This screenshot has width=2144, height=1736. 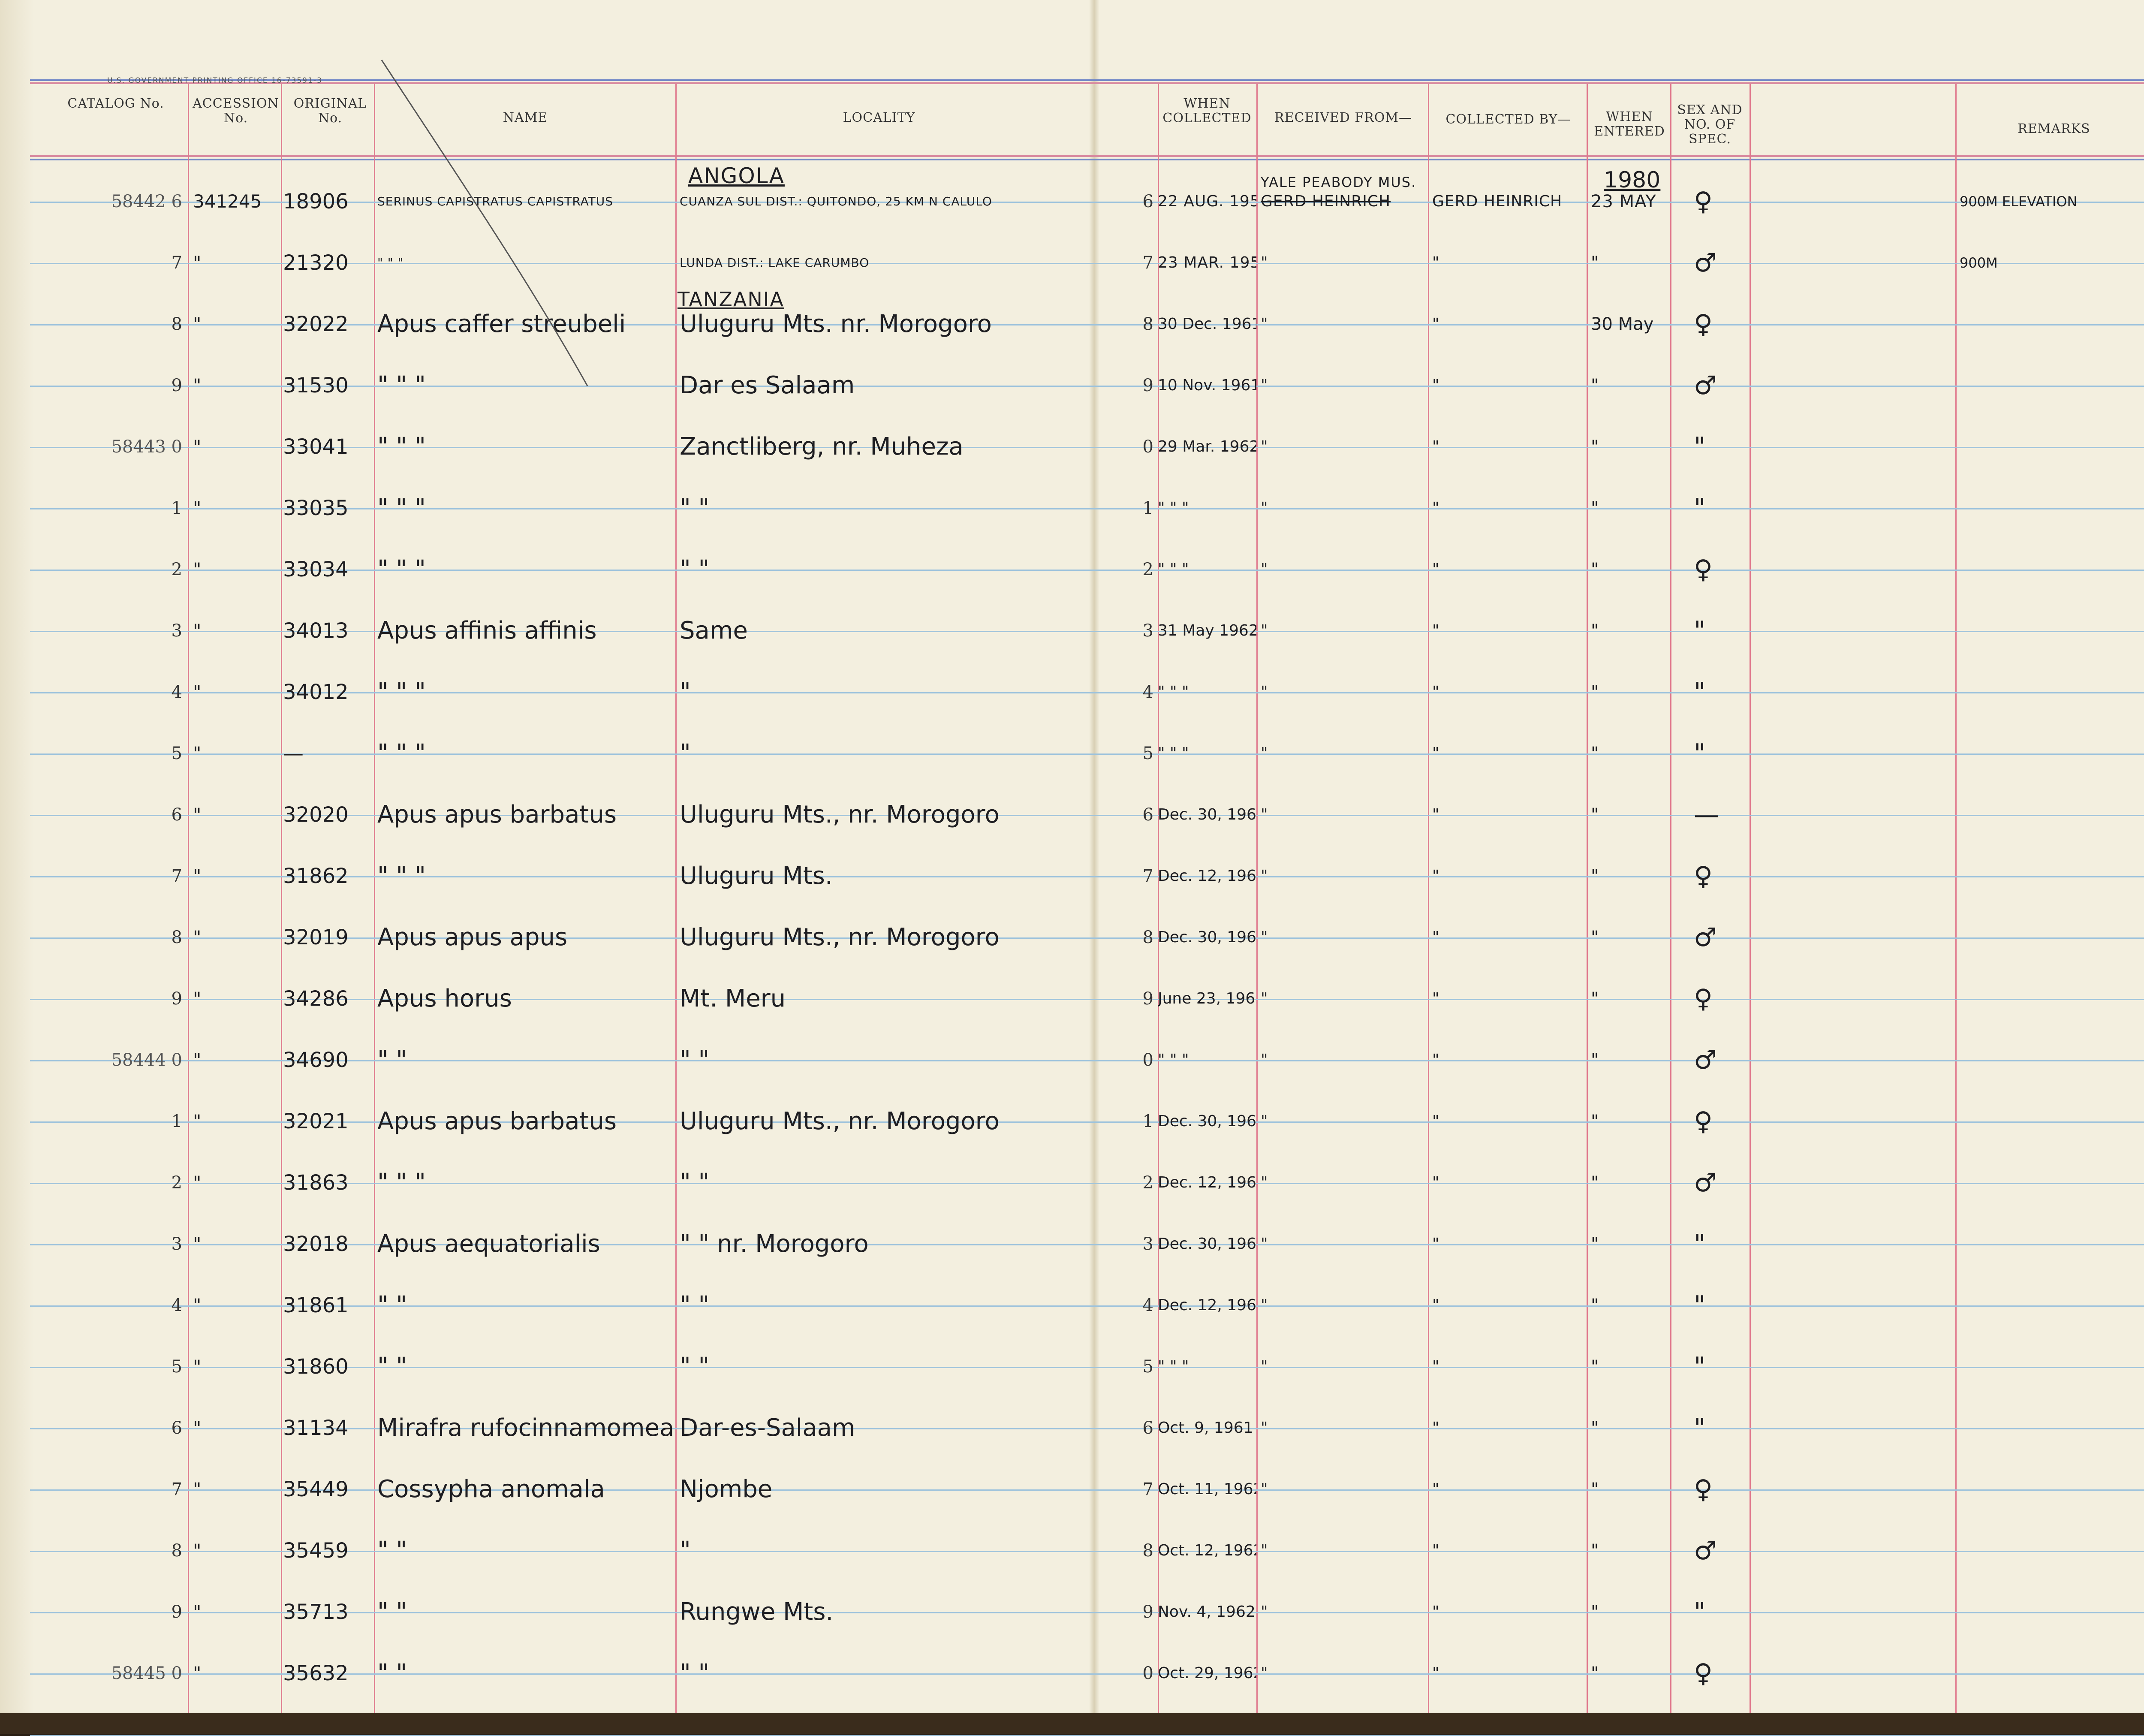 What do you see at coordinates (485, 223) in the screenshot?
I see `pencil-stroke` at bounding box center [485, 223].